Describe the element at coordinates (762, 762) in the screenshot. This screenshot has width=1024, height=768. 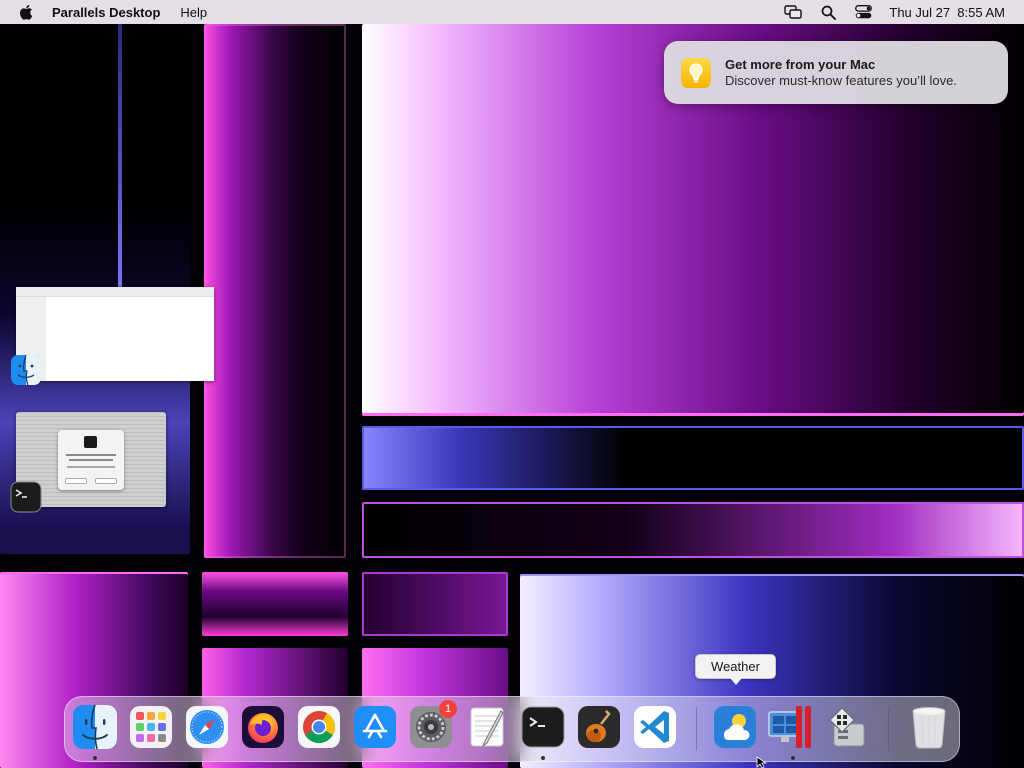
I see `mouse-cursor-icon` at that location.